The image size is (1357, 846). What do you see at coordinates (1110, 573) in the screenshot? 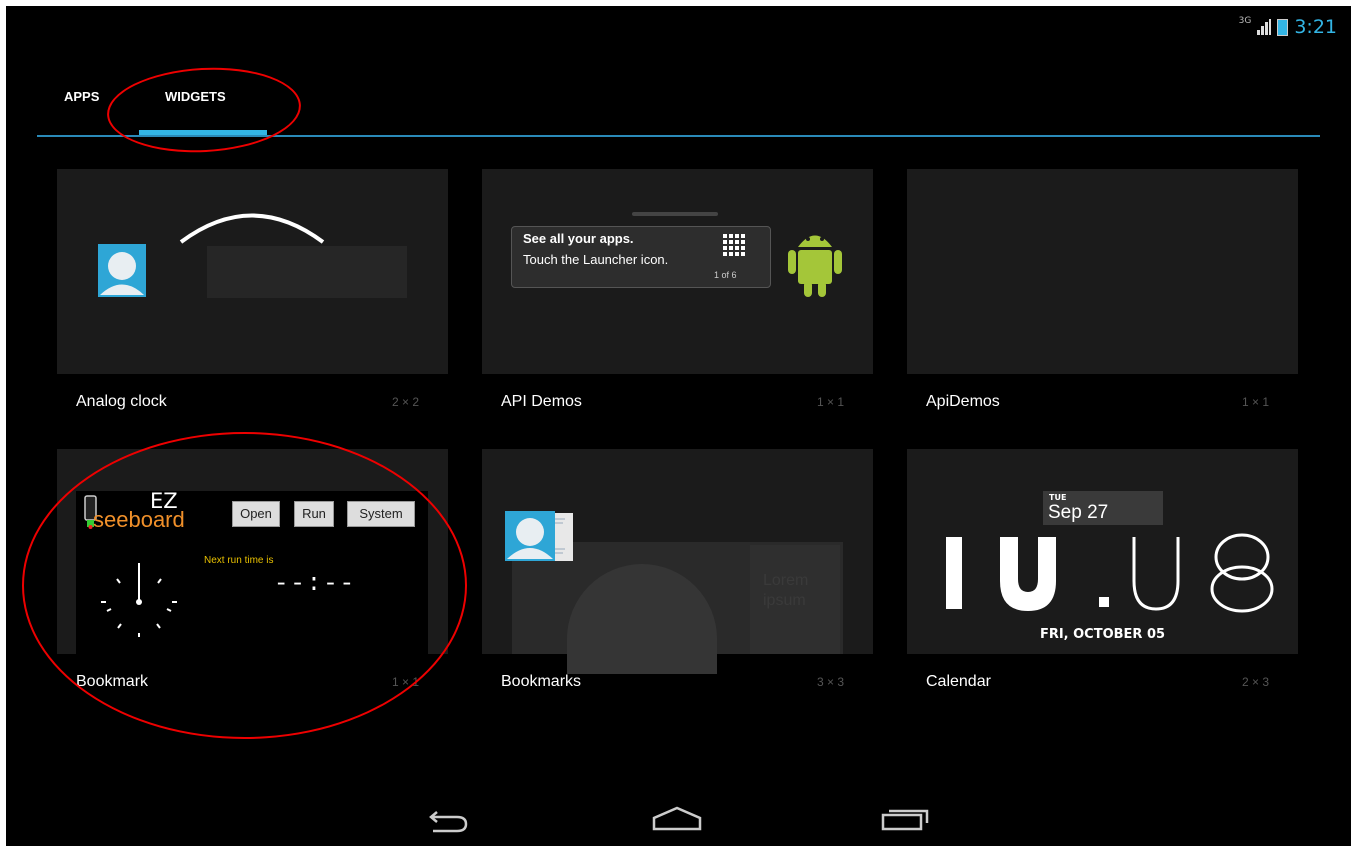
I see `digital-clock-display` at bounding box center [1110, 573].